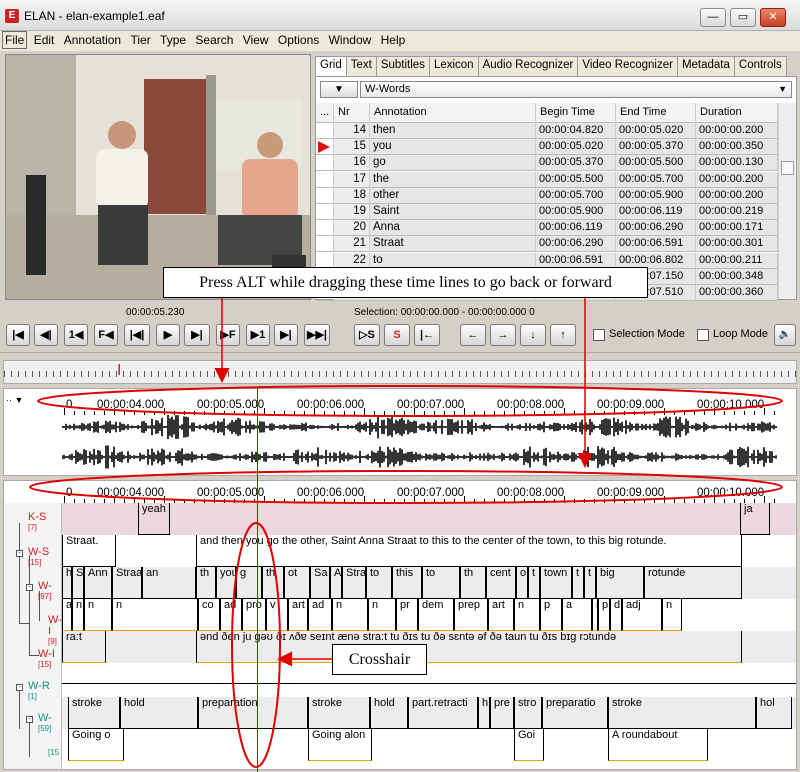 Image resolution: width=800 pixels, height=772 pixels. Describe the element at coordinates (443, 713) in the screenshot. I see `annotation: part.retracti` at that location.